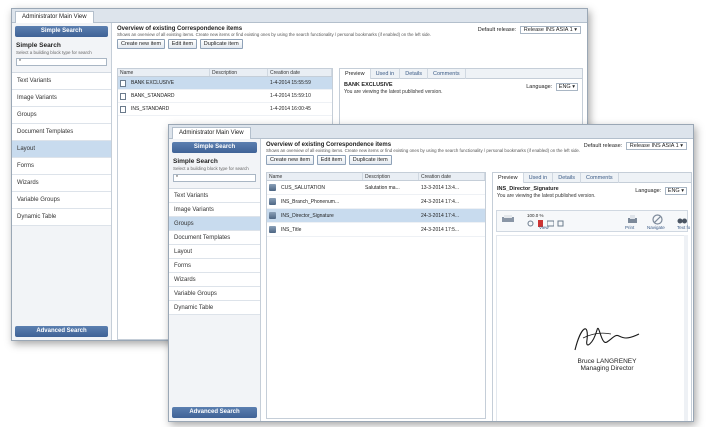 The height and width of the screenshot is (427, 707). Describe the element at coordinates (629, 227) in the screenshot. I see `toolbar-label-print: Print` at that location.